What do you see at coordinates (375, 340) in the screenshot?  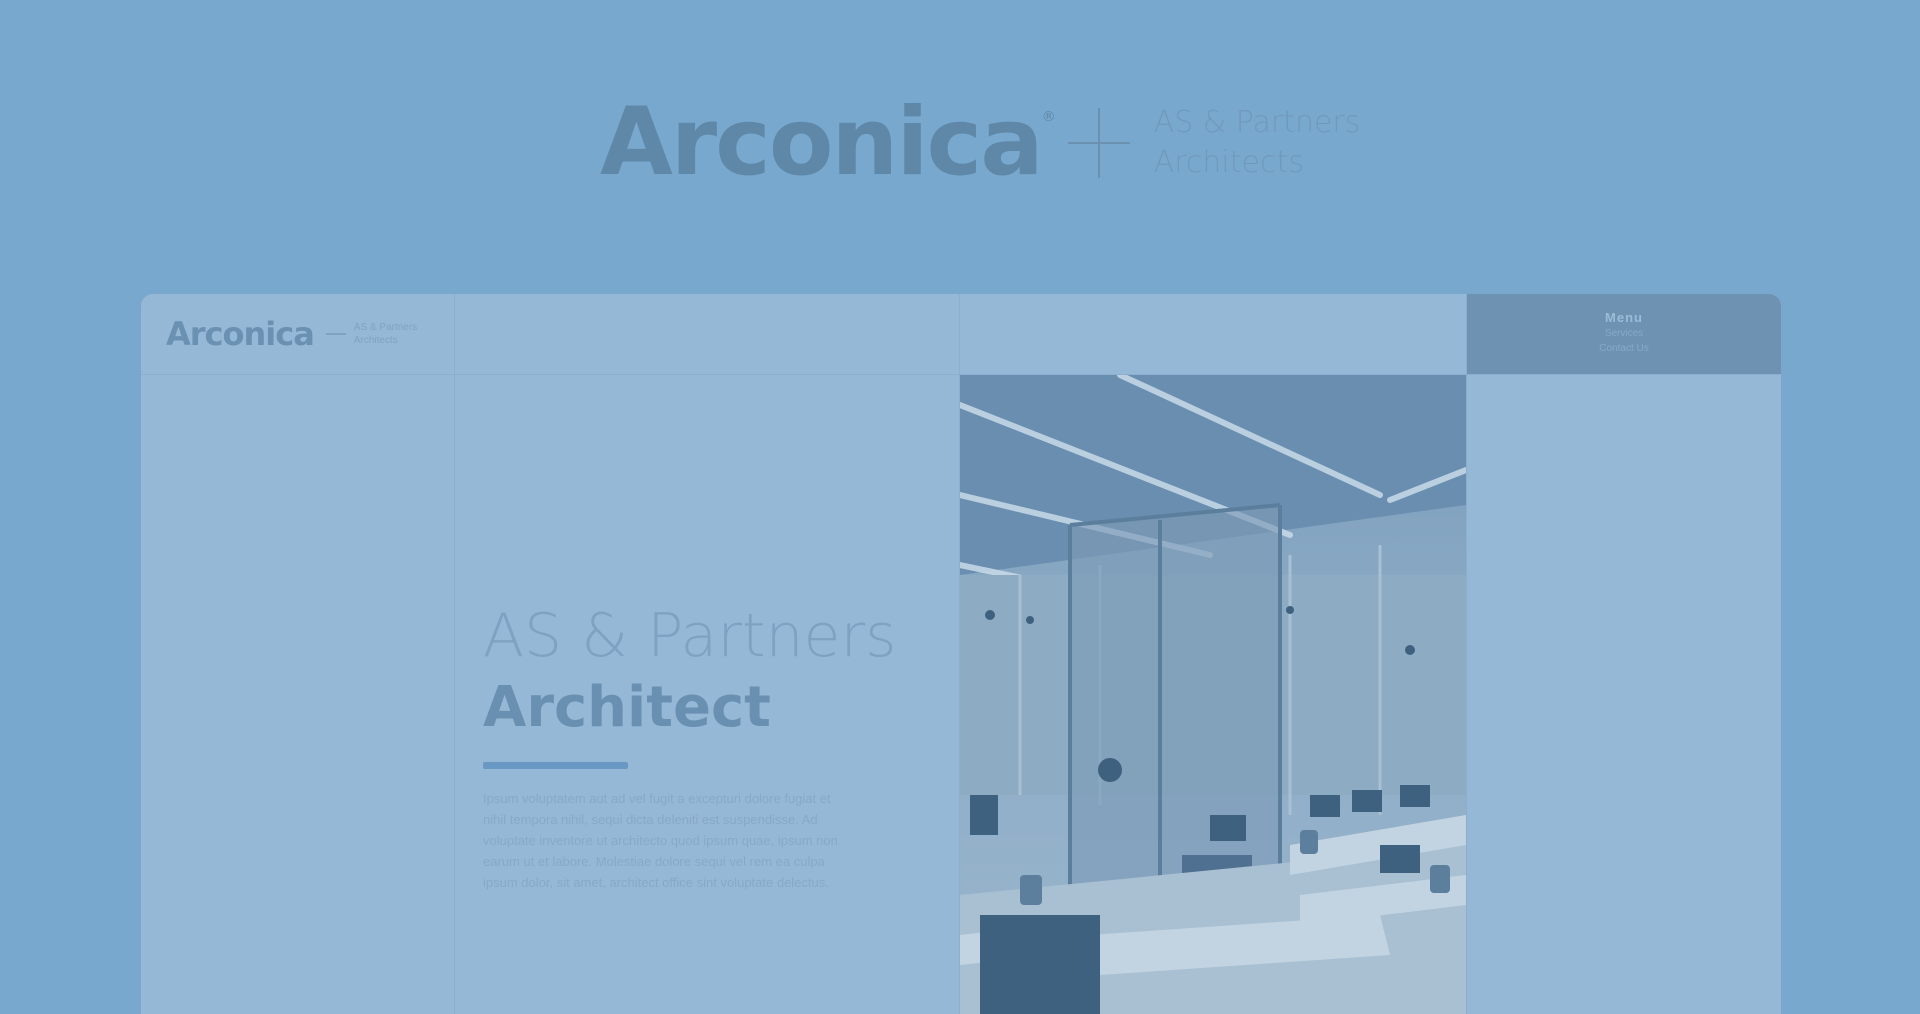 I see `site-logo-sub-line2: Architects` at bounding box center [375, 340].